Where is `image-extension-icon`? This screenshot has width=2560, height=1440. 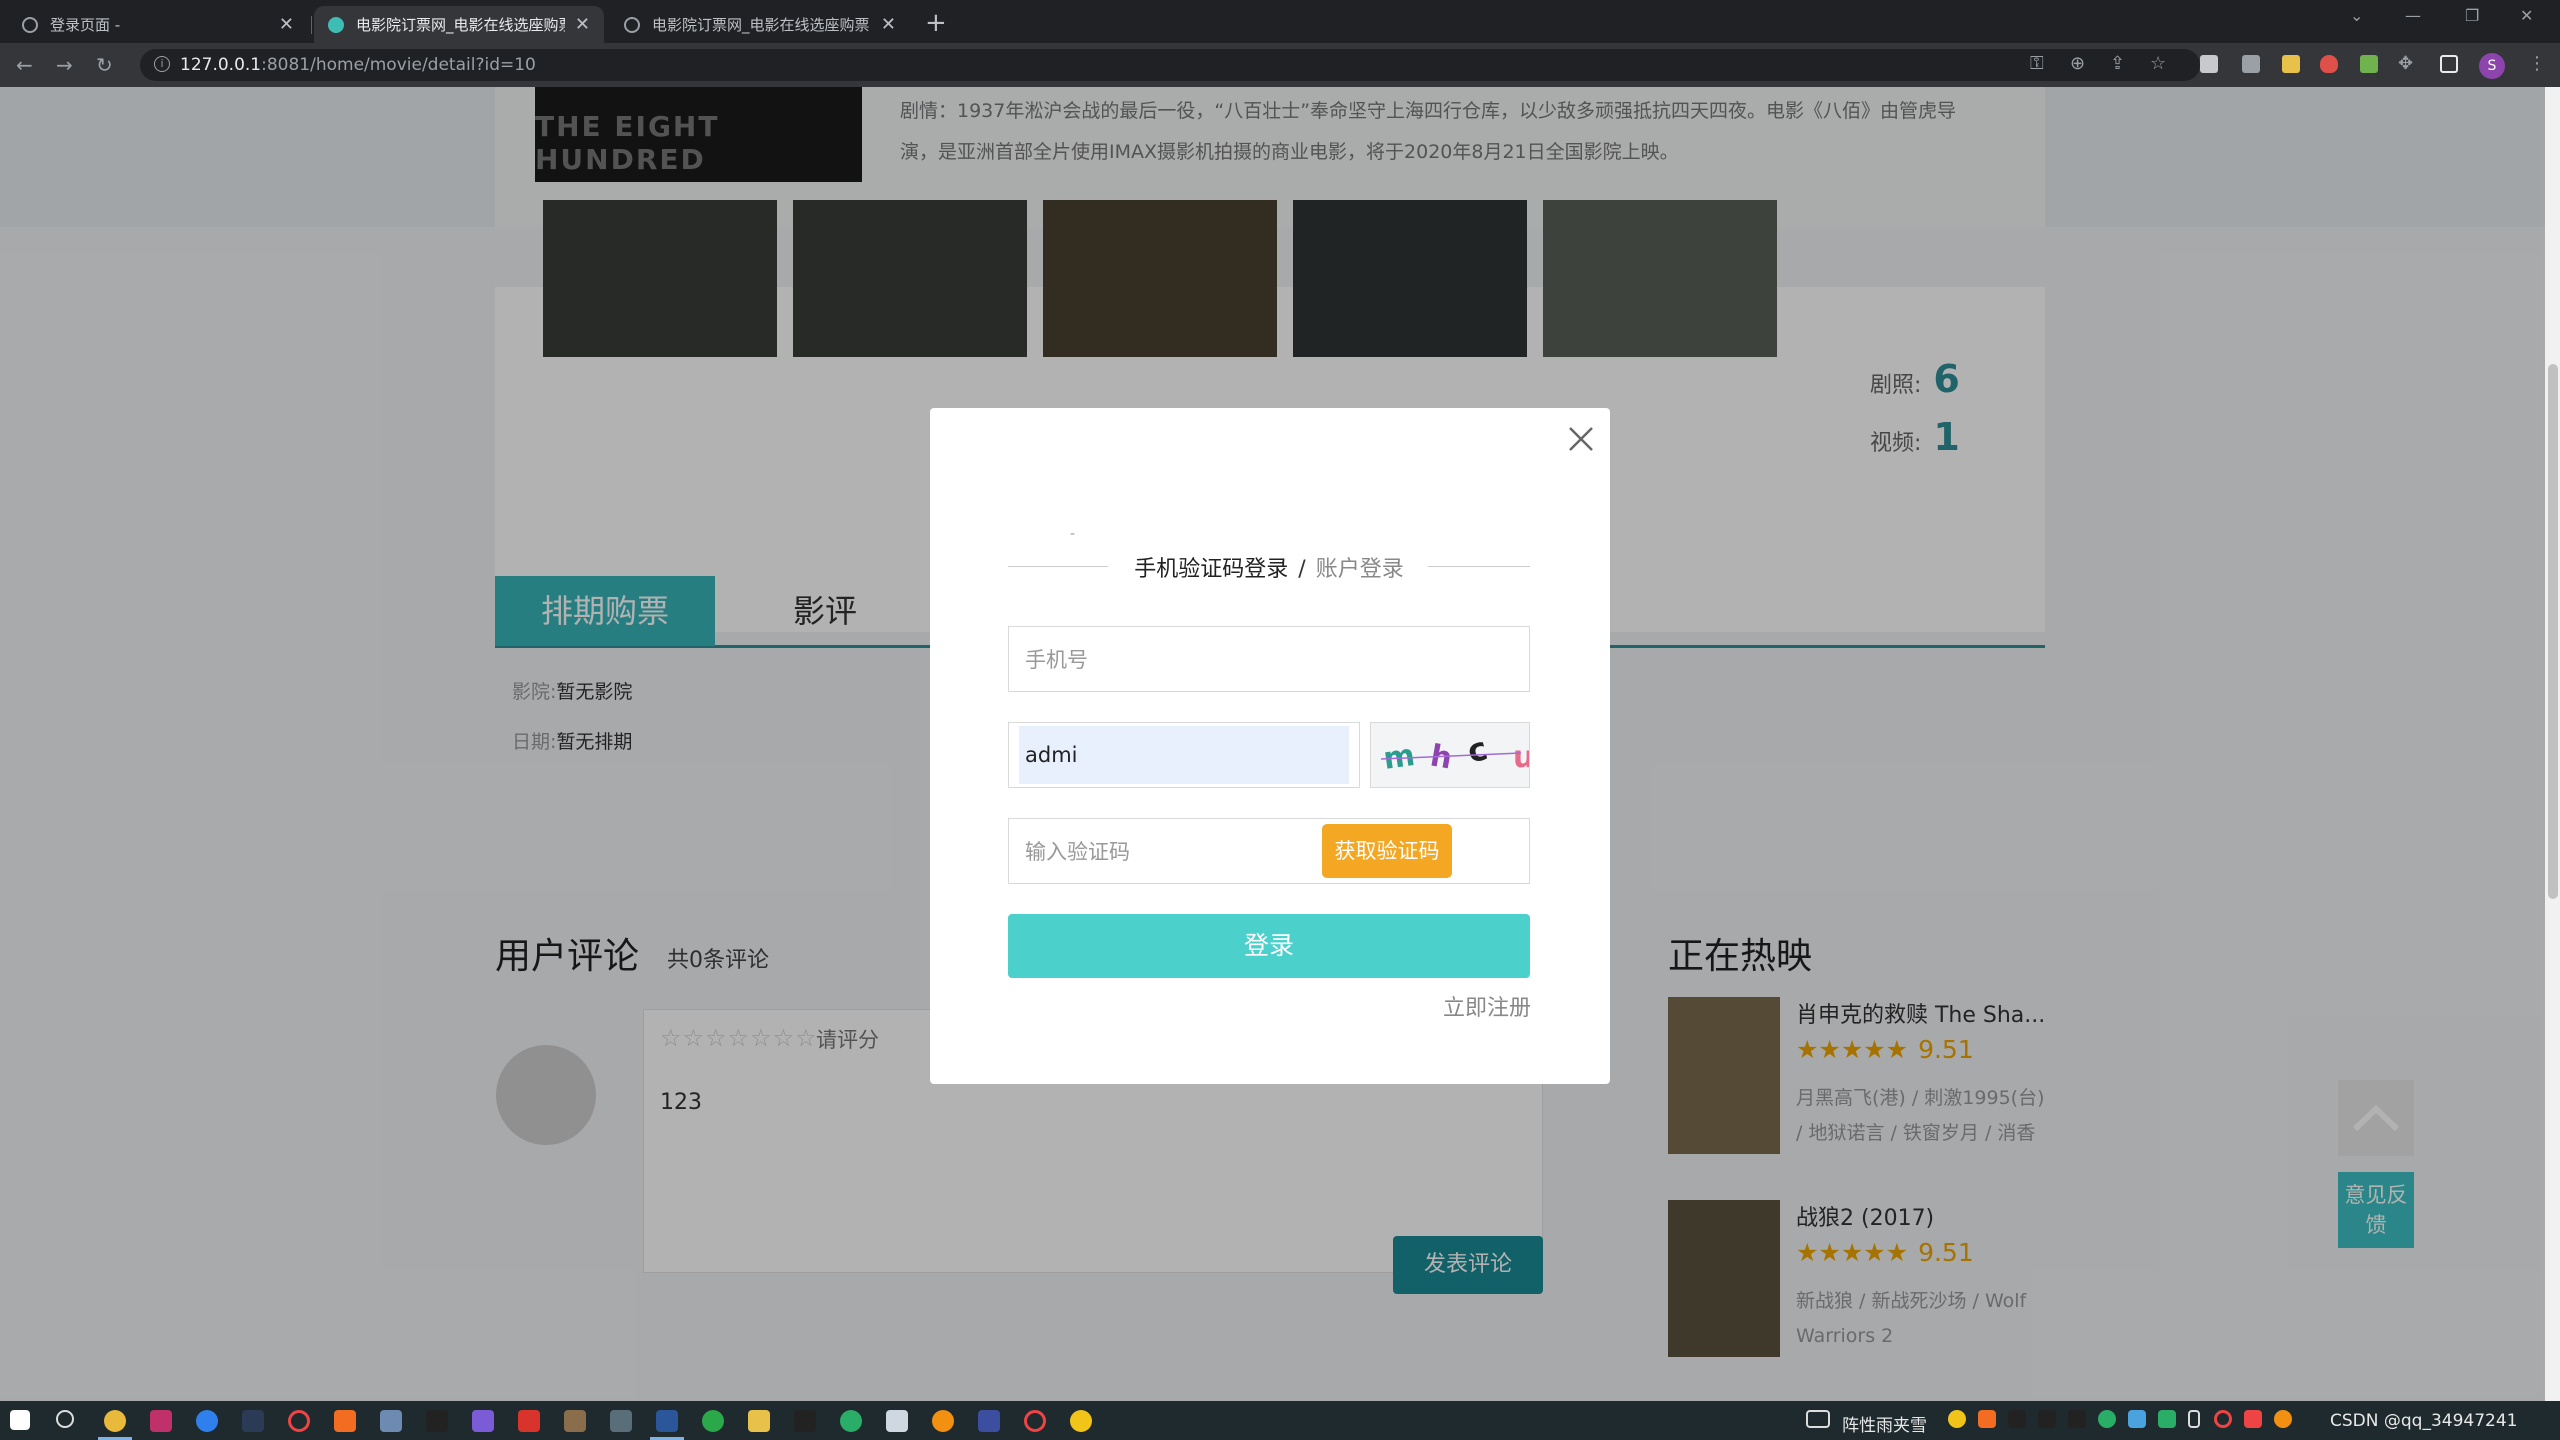 image-extension-icon is located at coordinates (2291, 64).